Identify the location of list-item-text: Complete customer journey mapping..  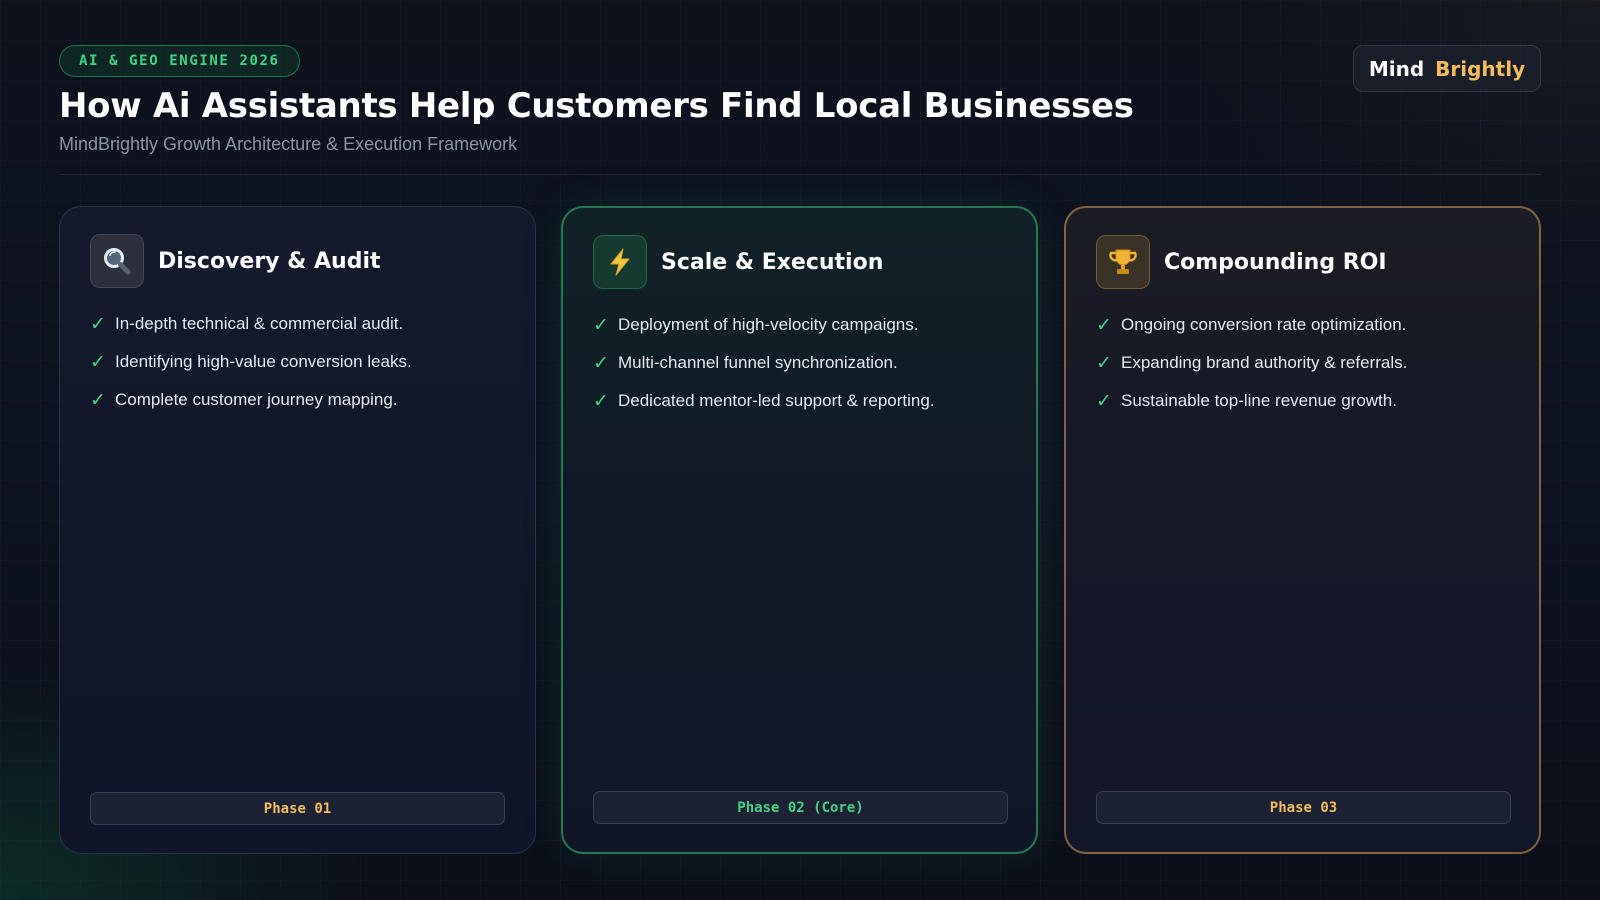
(256, 399).